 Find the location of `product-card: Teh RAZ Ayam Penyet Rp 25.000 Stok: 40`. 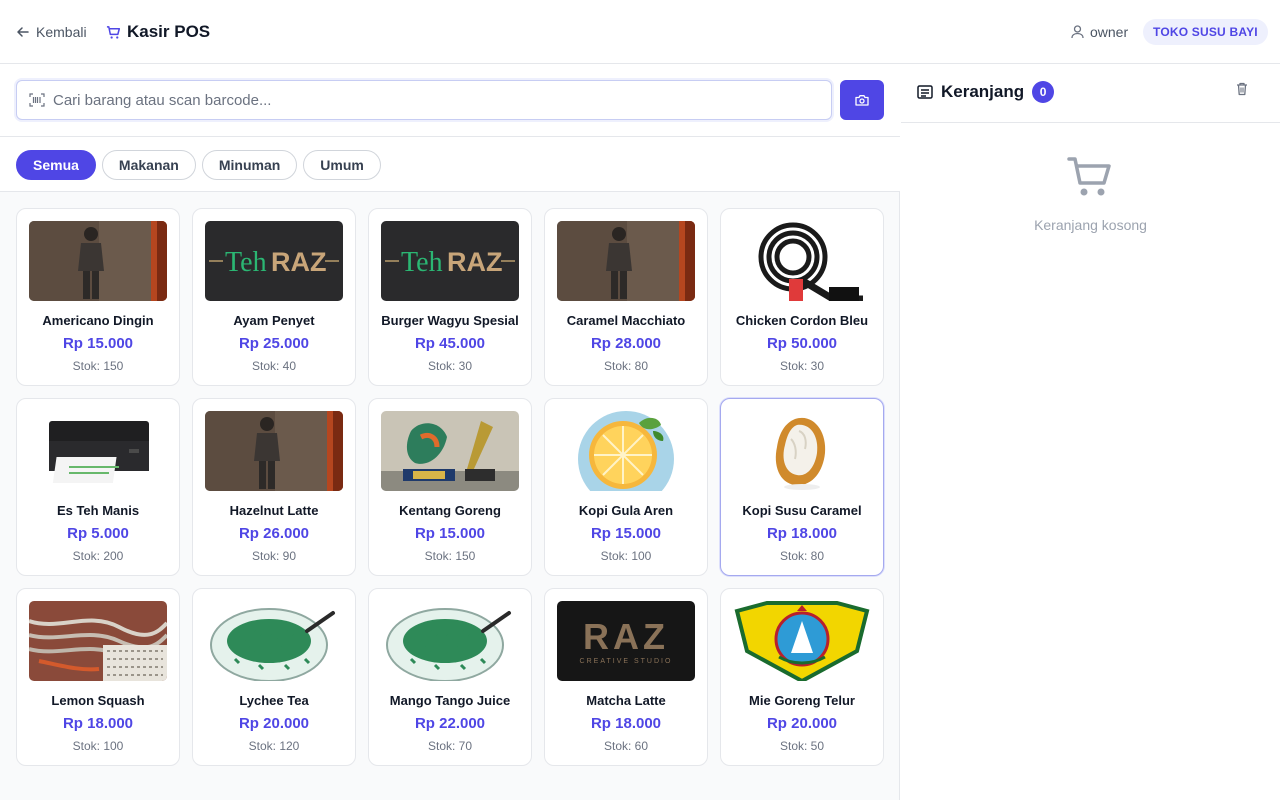

product-card: Teh RAZ Ayam Penyet Rp 25.000 Stok: 40 is located at coordinates (274, 297).